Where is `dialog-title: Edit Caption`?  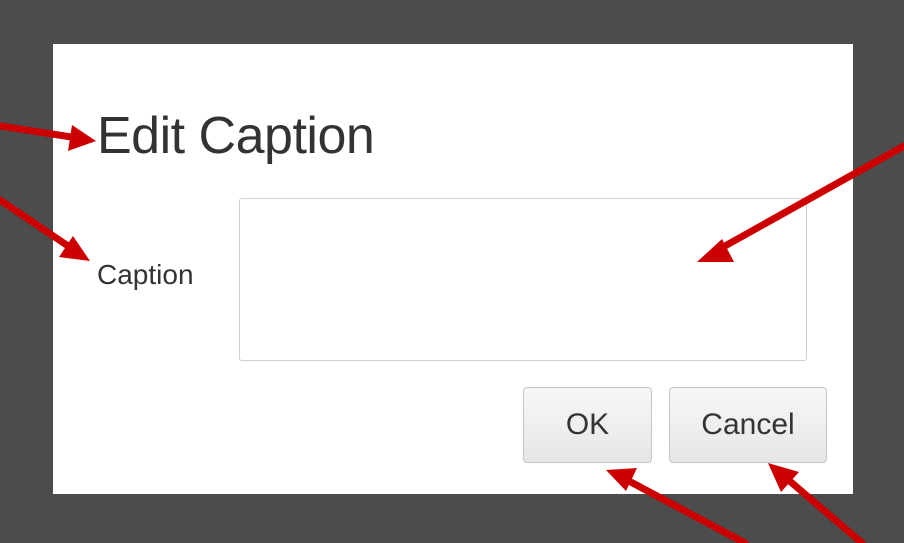 dialog-title: Edit Caption is located at coordinates (236, 136).